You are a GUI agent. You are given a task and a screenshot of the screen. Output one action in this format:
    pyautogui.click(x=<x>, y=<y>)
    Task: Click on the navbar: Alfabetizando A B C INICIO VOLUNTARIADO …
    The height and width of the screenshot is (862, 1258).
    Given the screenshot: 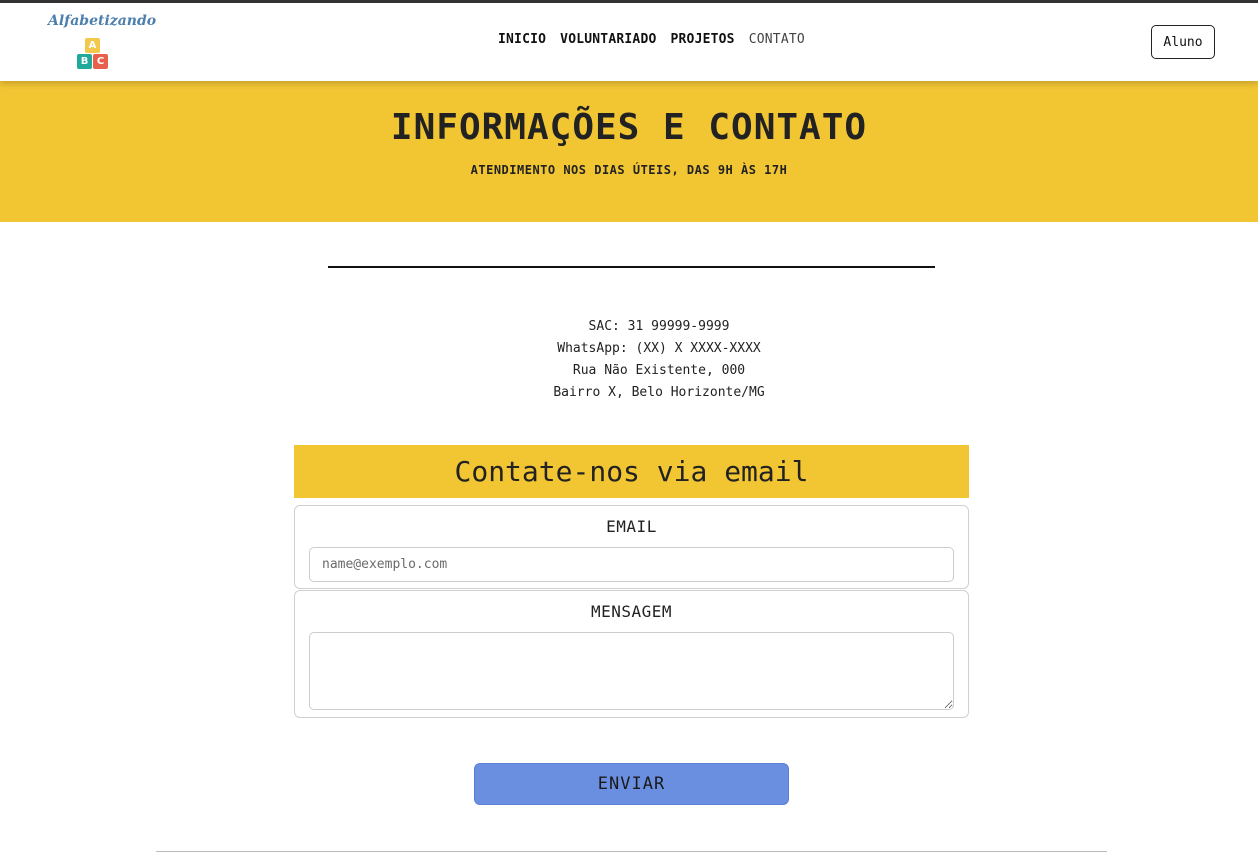 What is the action you would take?
    pyautogui.click(x=629, y=42)
    